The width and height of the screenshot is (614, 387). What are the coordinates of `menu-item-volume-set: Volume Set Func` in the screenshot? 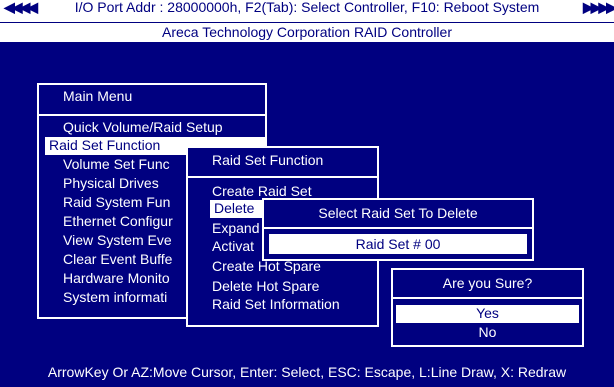 It's located at (116, 165).